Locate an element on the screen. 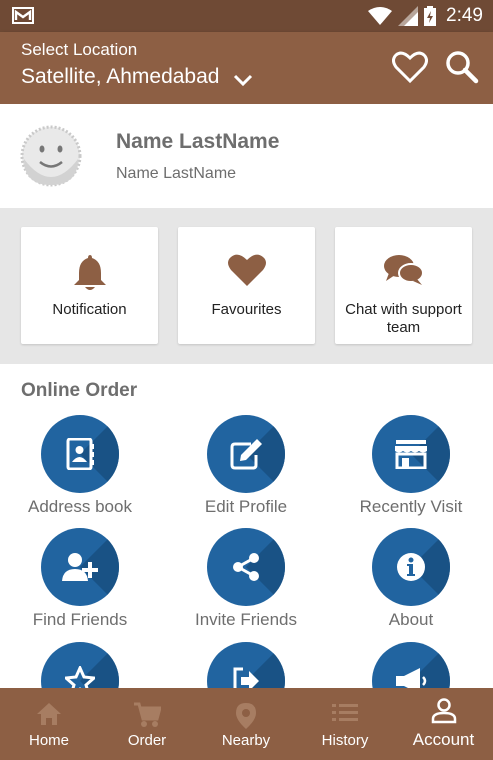 This screenshot has width=493, height=760. chevron-down-icon is located at coordinates (243, 80).